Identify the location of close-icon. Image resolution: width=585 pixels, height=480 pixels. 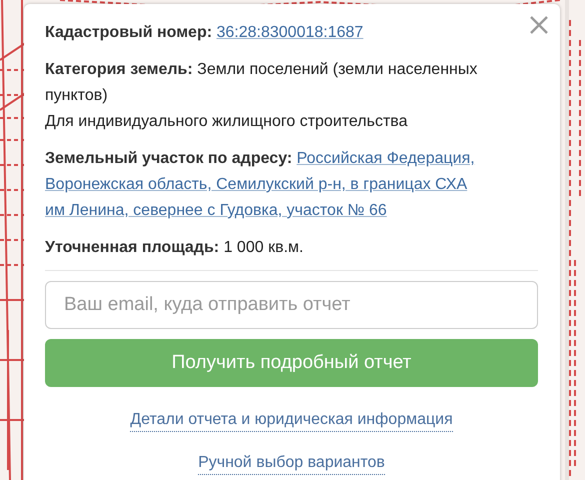
(539, 25).